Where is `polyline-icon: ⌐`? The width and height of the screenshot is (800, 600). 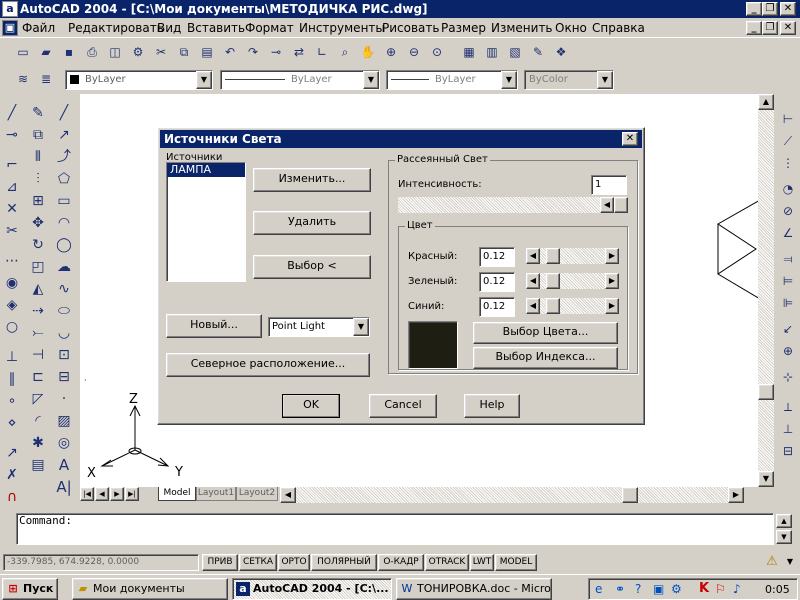 polyline-icon: ⌐ is located at coordinates (12, 165).